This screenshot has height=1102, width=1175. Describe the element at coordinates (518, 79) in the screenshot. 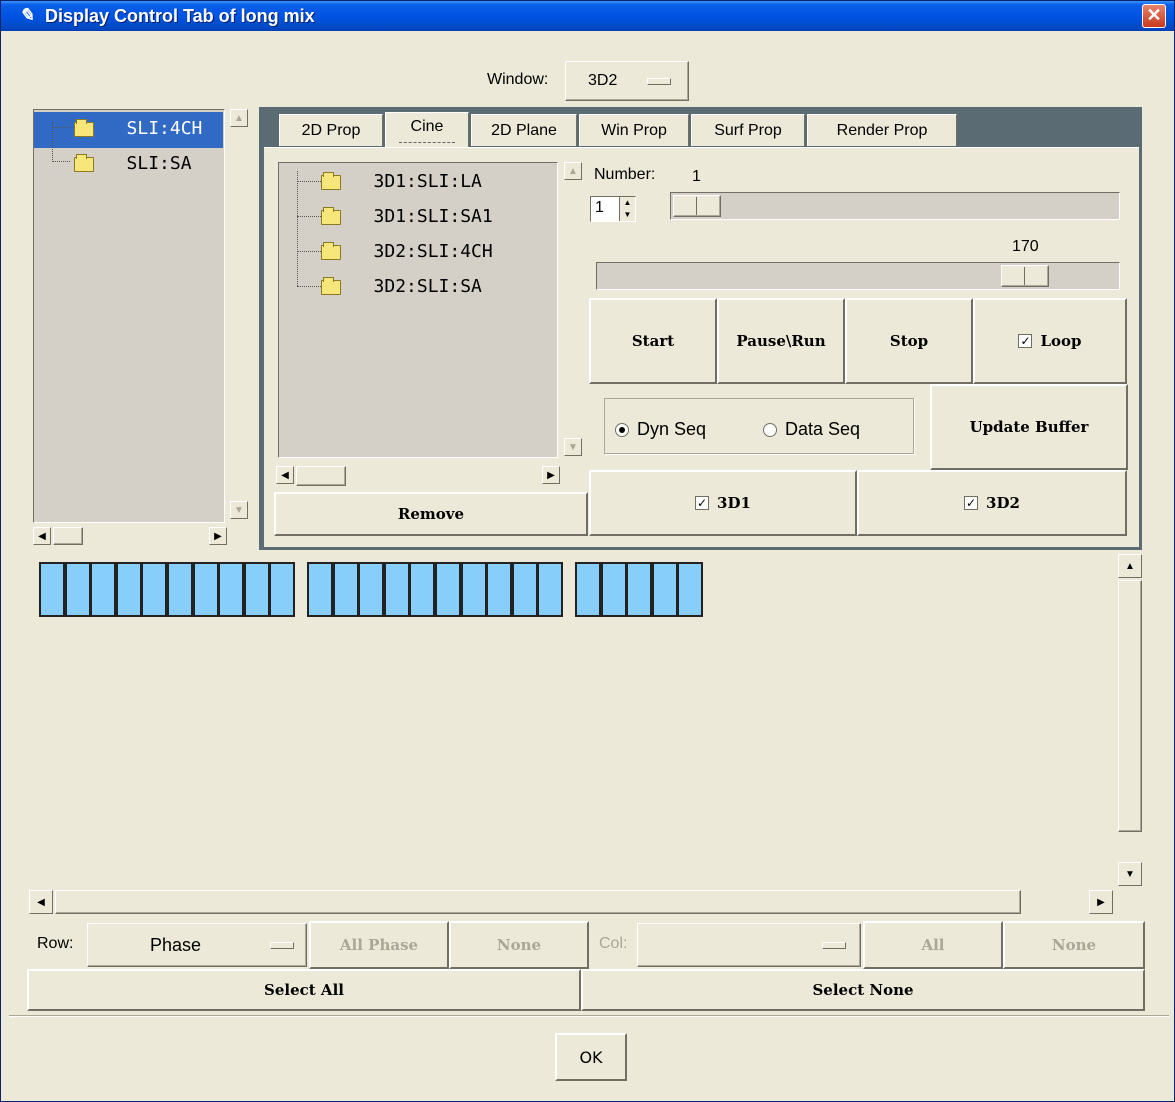

I see `window-label: Window:` at that location.